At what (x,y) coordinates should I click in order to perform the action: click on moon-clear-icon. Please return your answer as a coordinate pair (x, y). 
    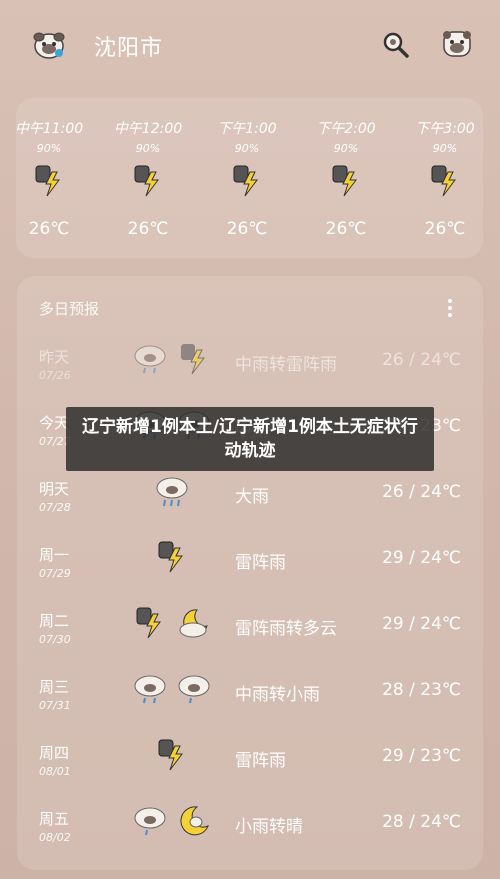
    Looking at the image, I should click on (194, 821).